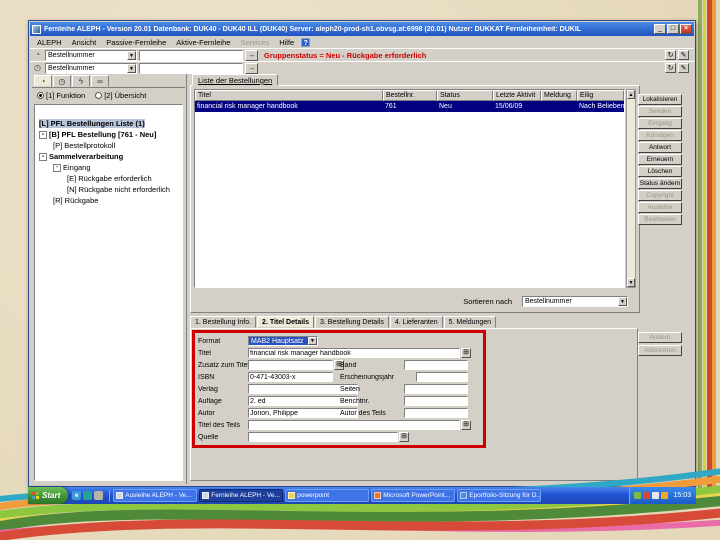 The image size is (720, 540). Describe the element at coordinates (436, 413) in the screenshot. I see `autor-des-teils-field` at that location.